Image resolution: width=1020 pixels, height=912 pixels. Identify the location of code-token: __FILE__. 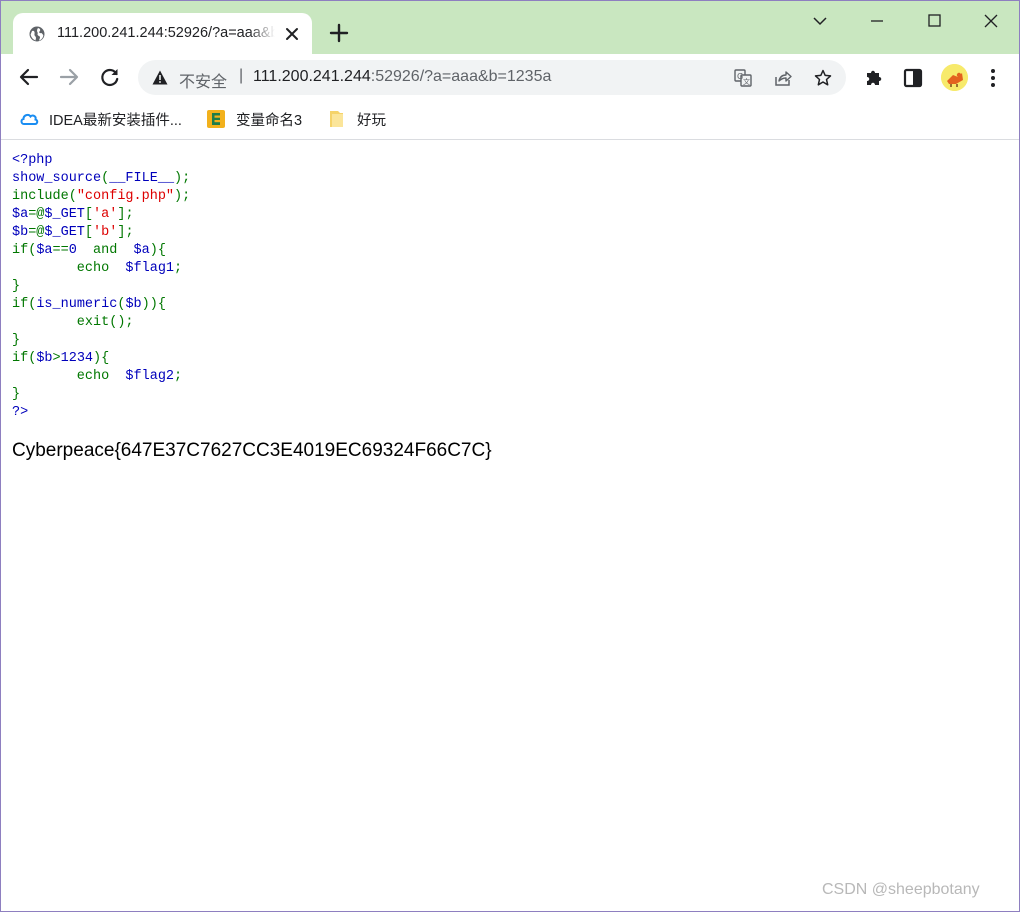
(142, 178).